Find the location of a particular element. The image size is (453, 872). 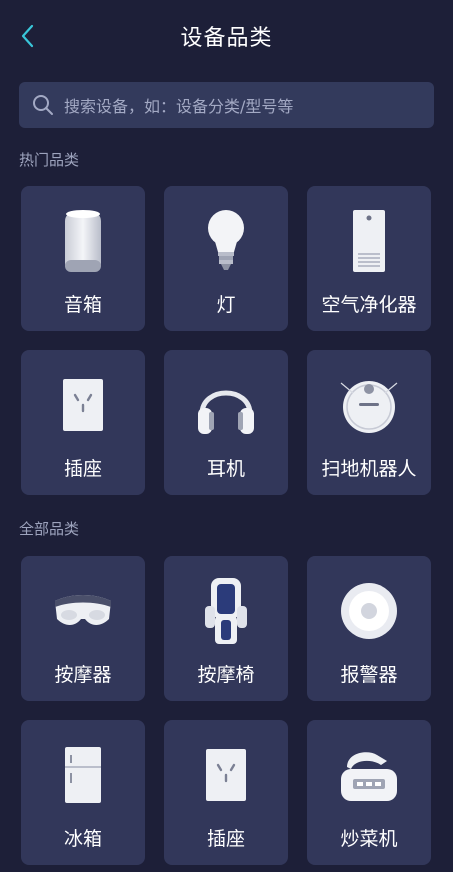

category-label: 按摩器 is located at coordinates (83, 675).